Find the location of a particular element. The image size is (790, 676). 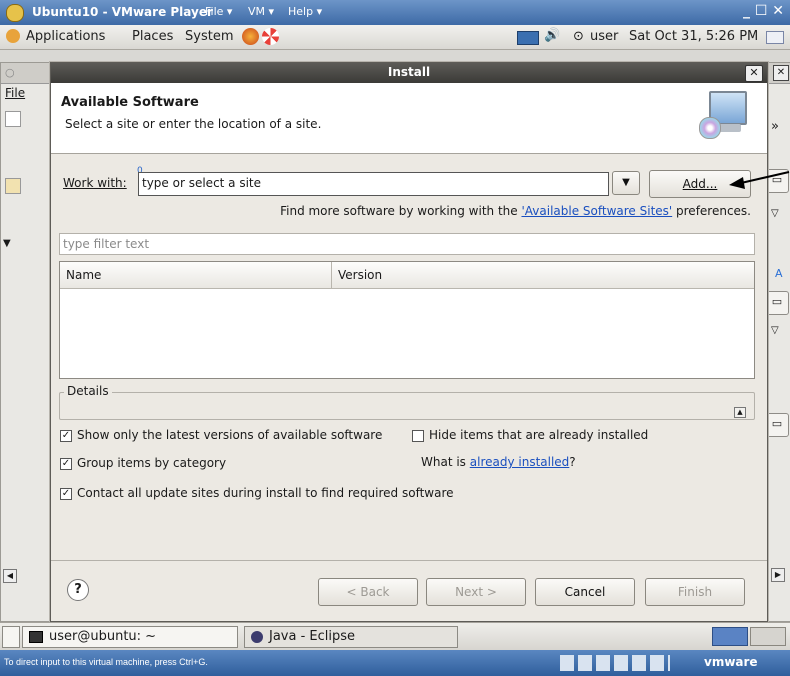

terminal-icon is located at coordinates (36, 636).